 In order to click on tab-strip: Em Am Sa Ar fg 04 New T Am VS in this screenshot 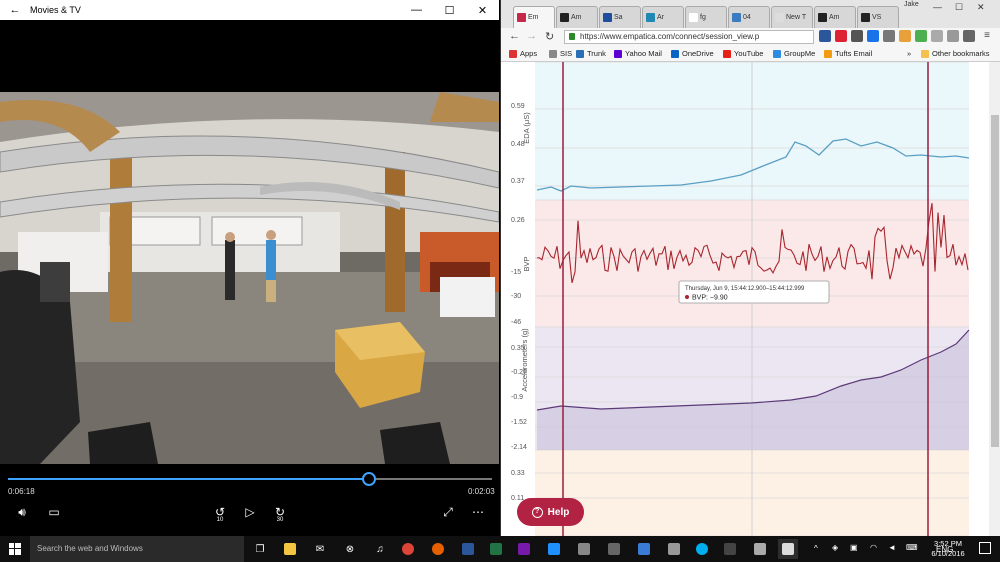, I will do `click(750, 14)`.